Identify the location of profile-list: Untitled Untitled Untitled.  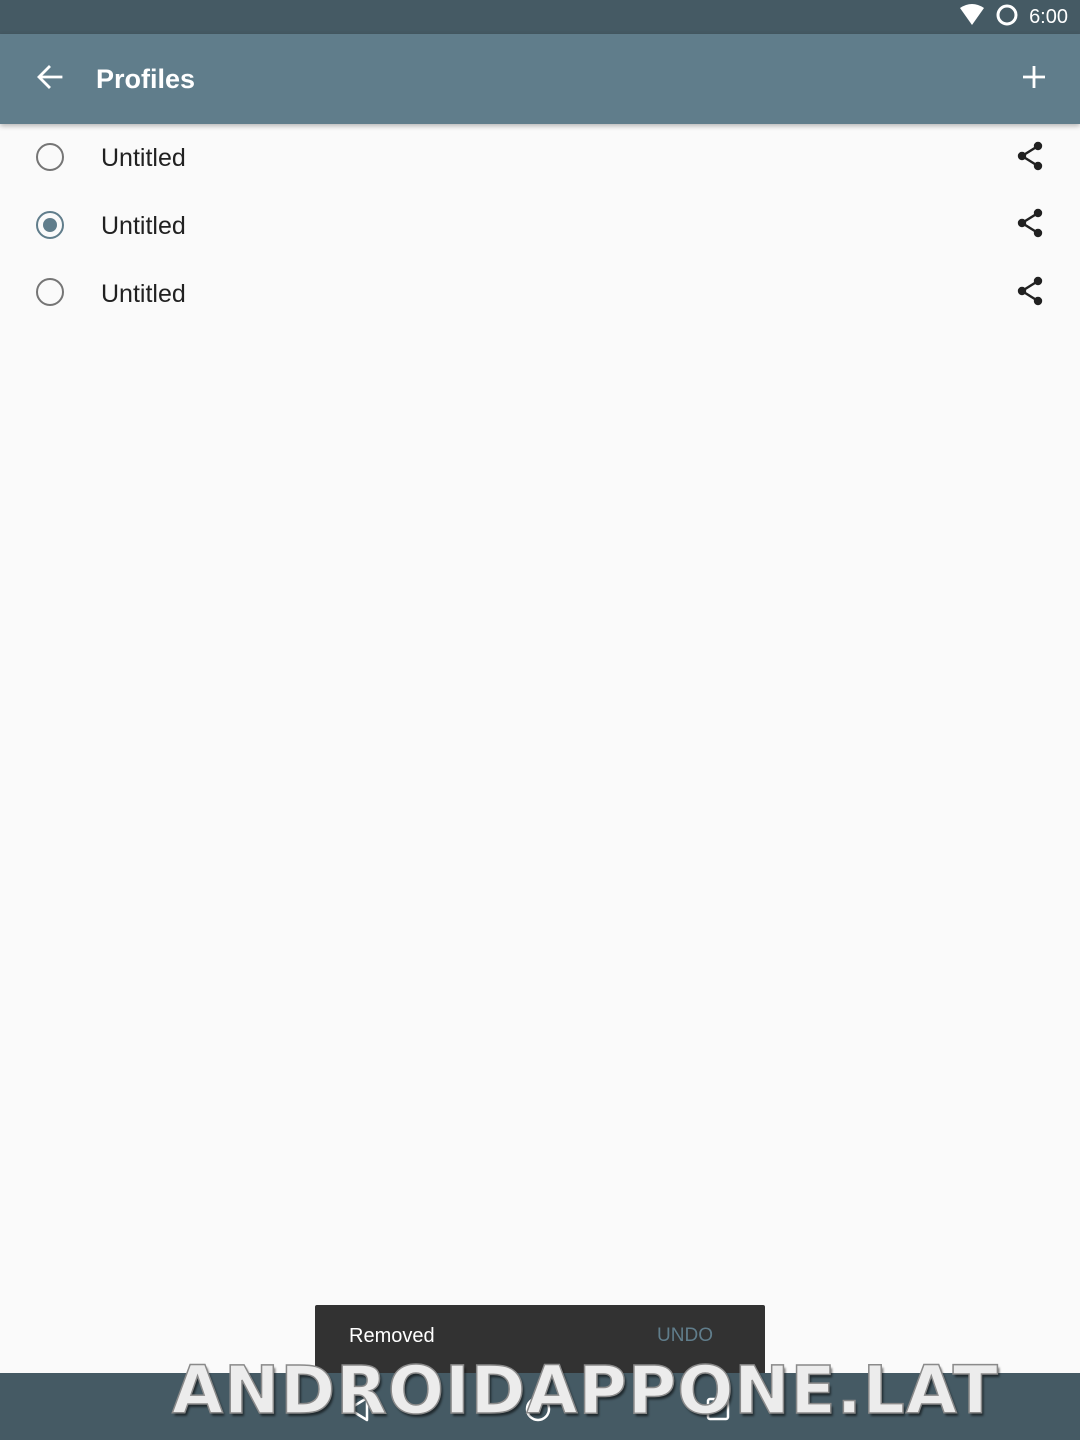
(540, 225).